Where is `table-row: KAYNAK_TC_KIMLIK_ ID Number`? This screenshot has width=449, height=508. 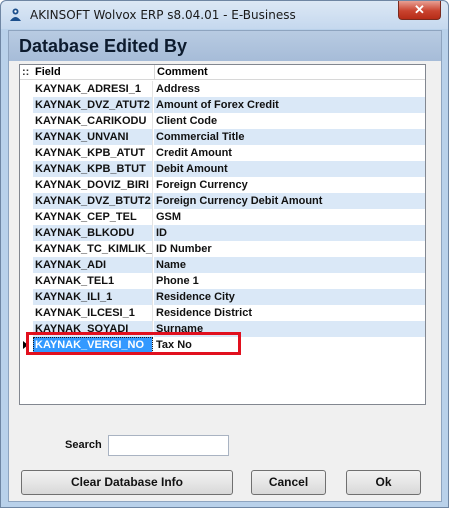 table-row: KAYNAK_TC_KIMLIK_ ID Number is located at coordinates (222, 249).